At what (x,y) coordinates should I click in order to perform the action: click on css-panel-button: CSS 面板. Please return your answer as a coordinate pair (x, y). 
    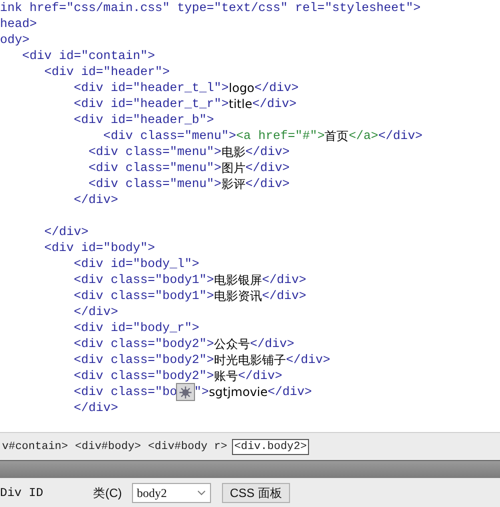
    Looking at the image, I should click on (256, 492).